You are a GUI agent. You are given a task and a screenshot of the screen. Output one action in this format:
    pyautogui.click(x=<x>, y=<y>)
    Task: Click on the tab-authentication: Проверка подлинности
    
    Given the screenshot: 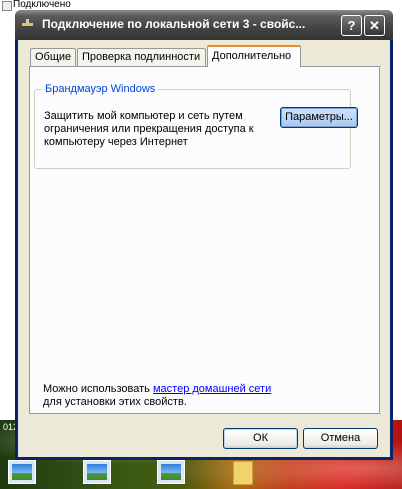 What is the action you would take?
    pyautogui.click(x=141, y=57)
    